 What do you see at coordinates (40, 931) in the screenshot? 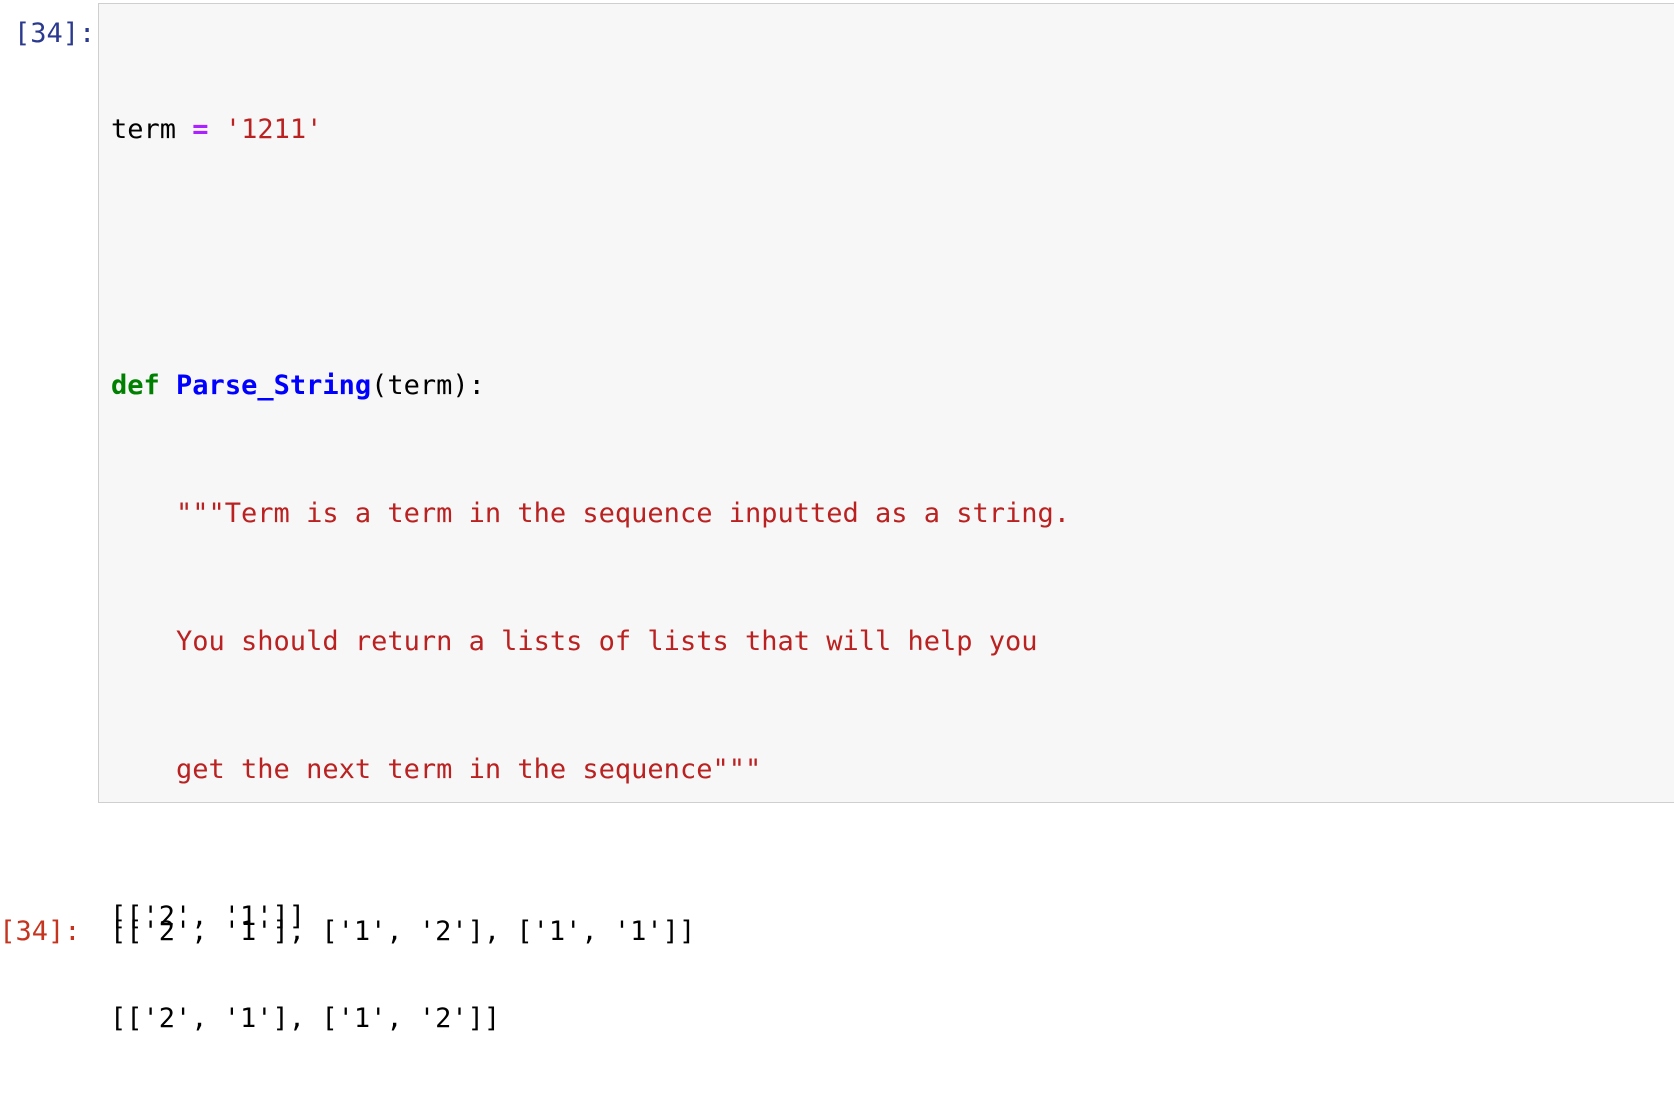
I see `output-prompt-label: t[34]:` at bounding box center [40, 931].